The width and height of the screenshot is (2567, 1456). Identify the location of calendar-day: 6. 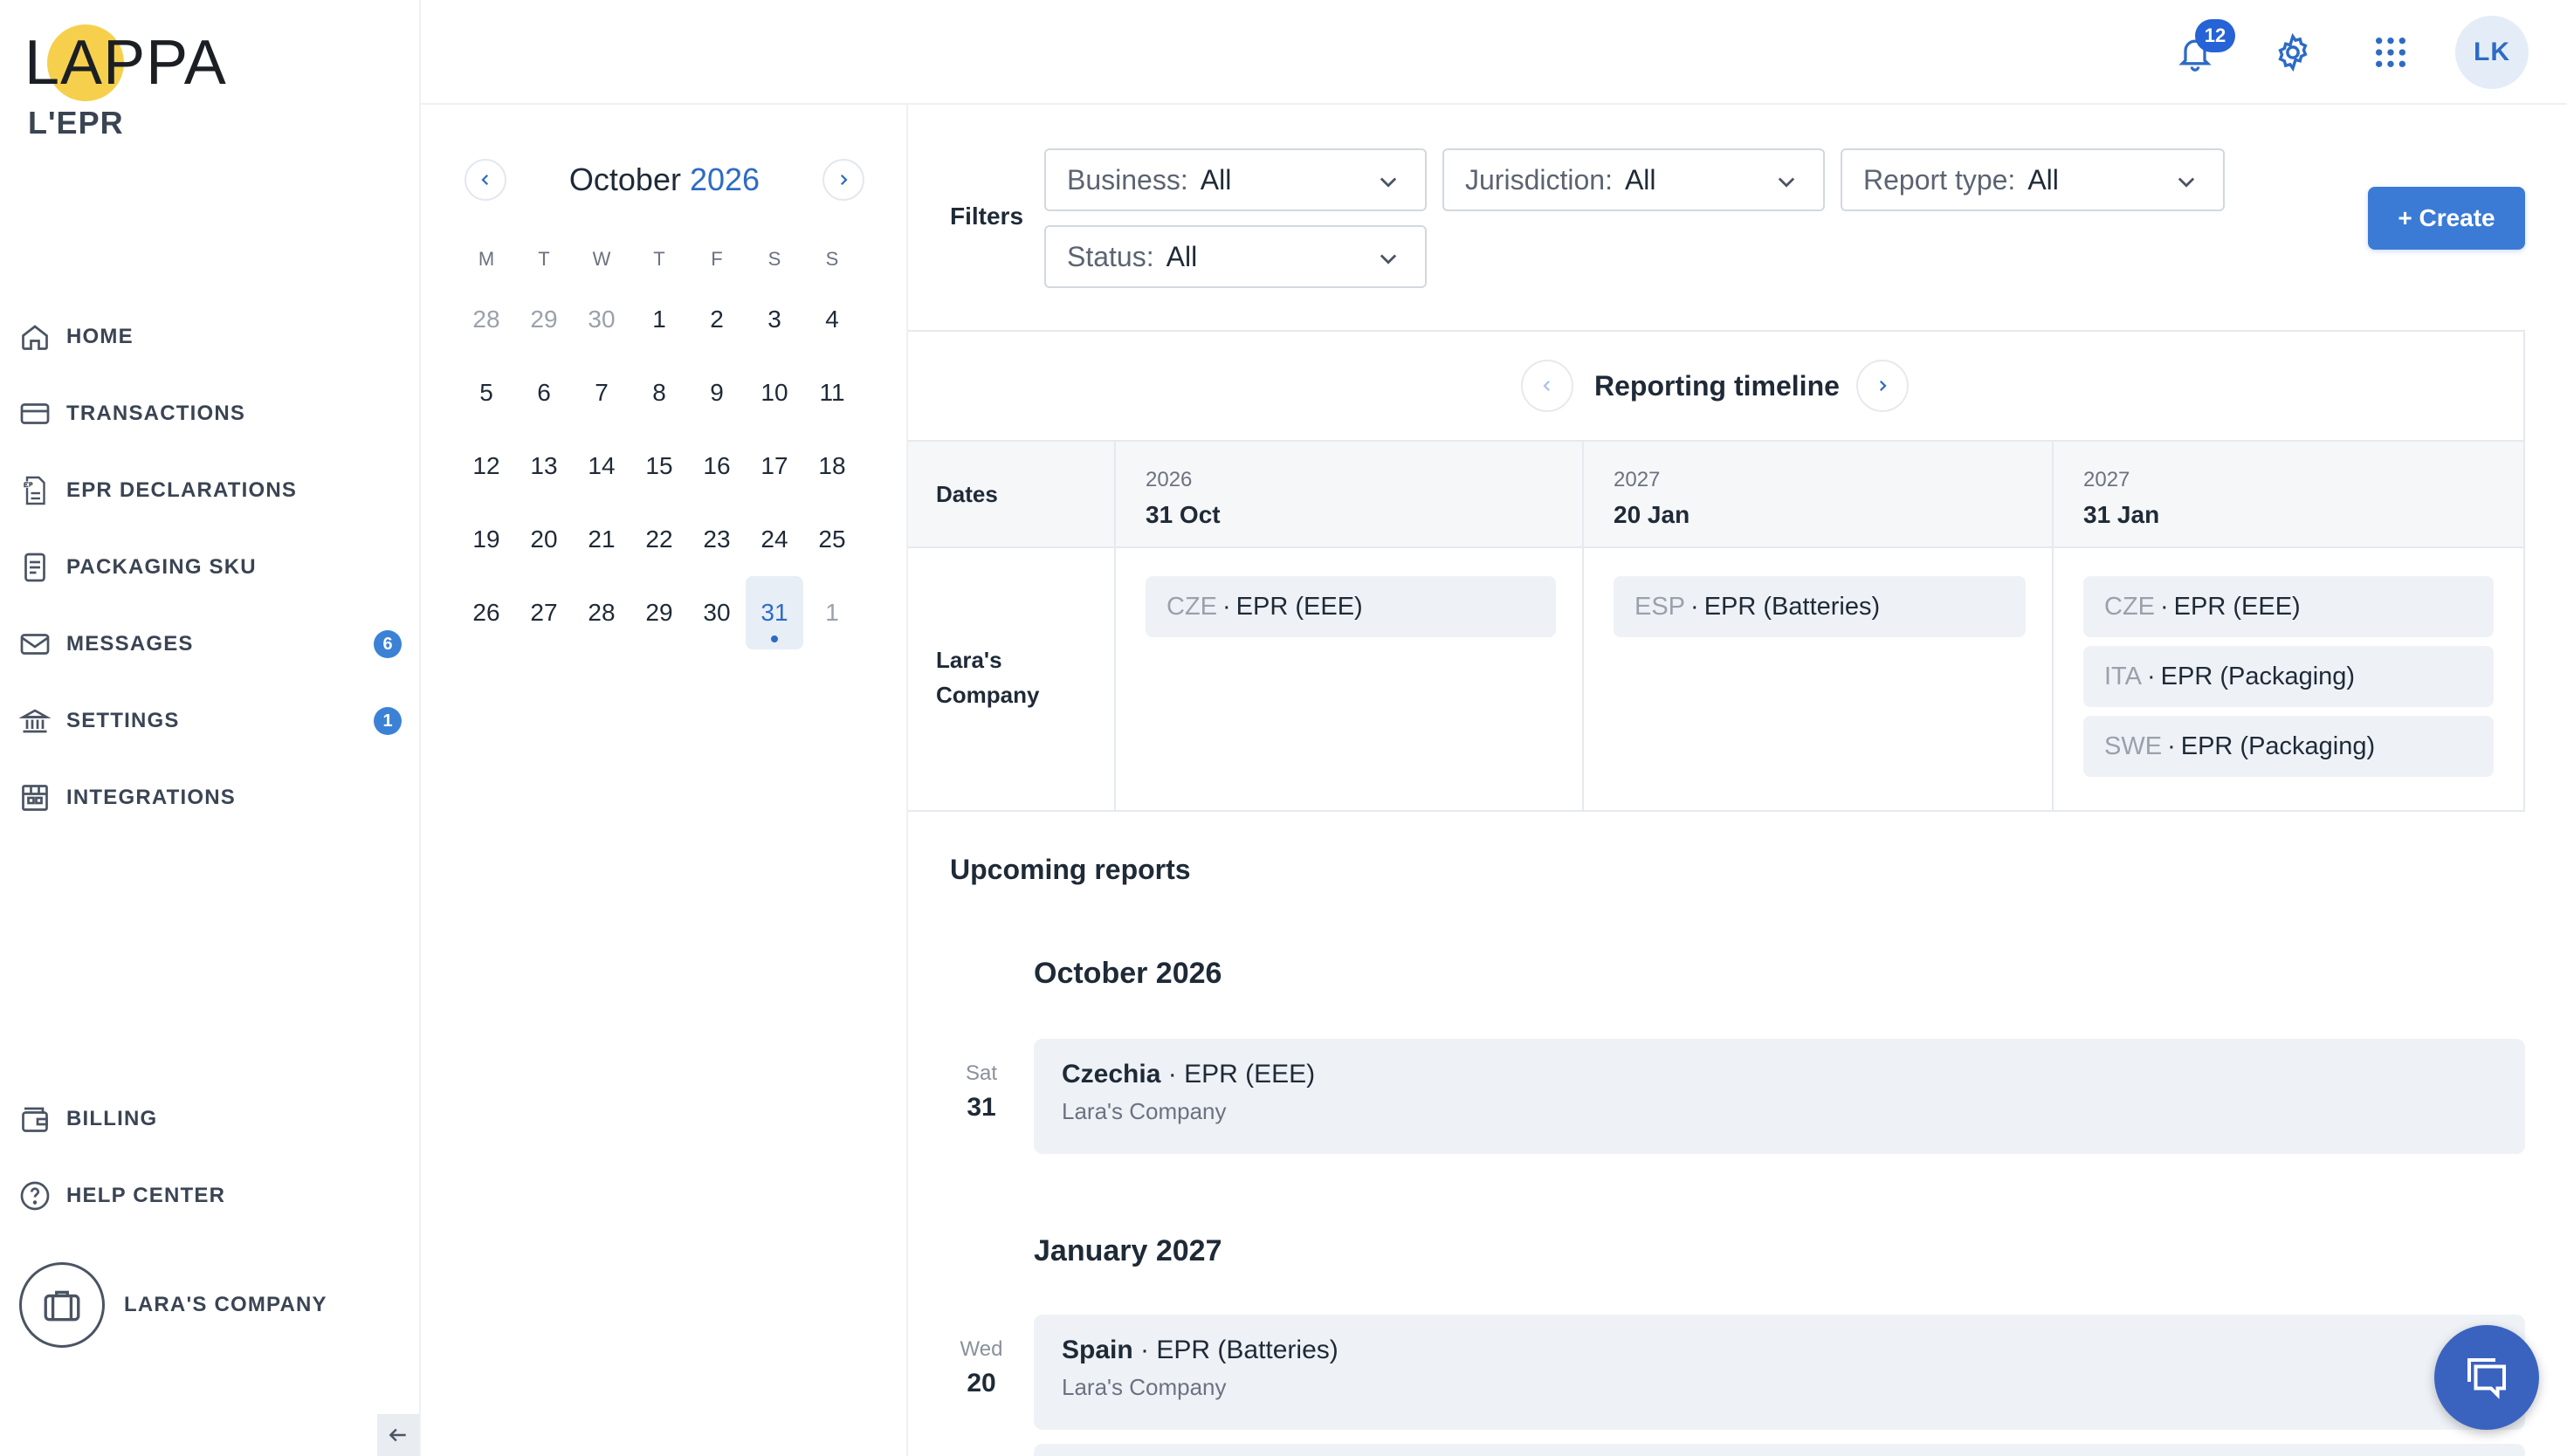
(544, 392).